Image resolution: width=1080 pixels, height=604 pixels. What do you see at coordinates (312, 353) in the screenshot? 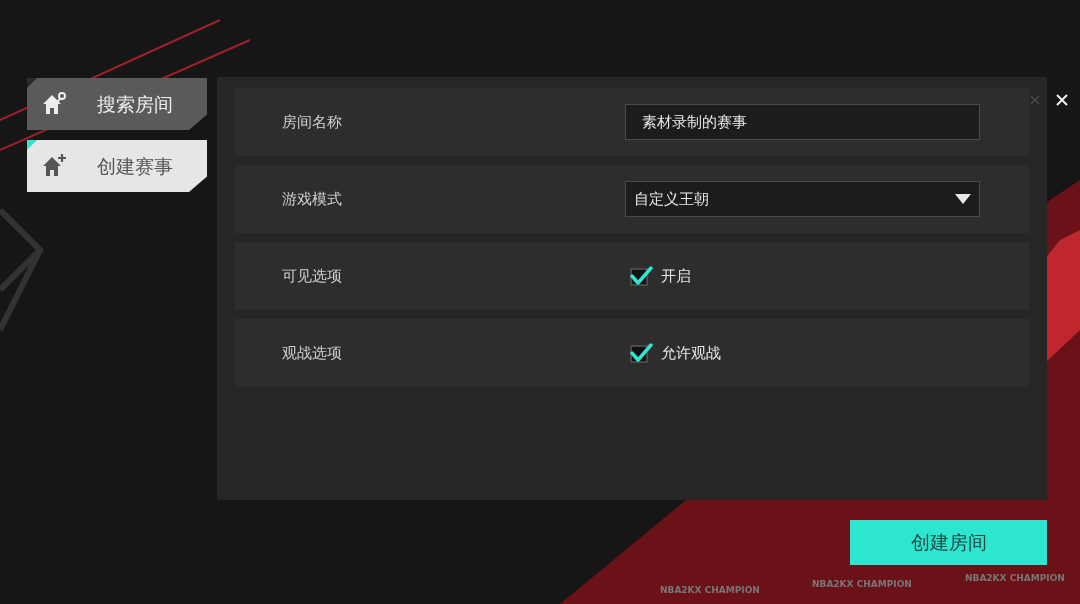
I see `field-label: 观战选项` at bounding box center [312, 353].